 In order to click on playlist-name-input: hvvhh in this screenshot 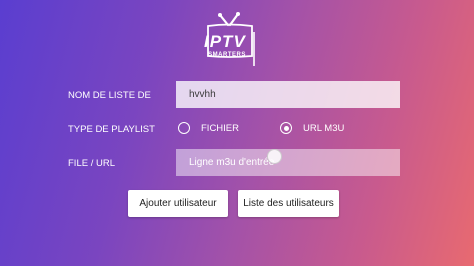, I will do `click(288, 94)`.